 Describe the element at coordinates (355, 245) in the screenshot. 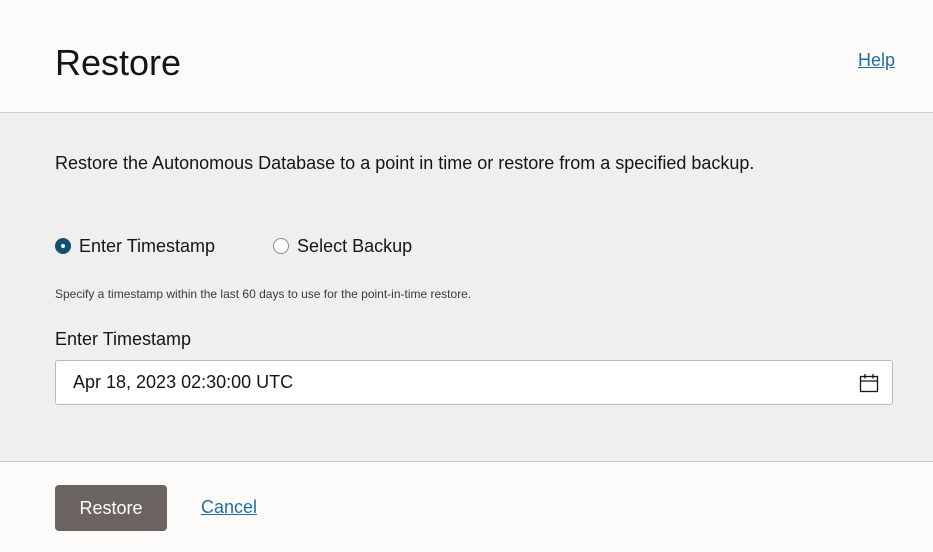

I see `radio-select-backup-label: Select Backup` at that location.